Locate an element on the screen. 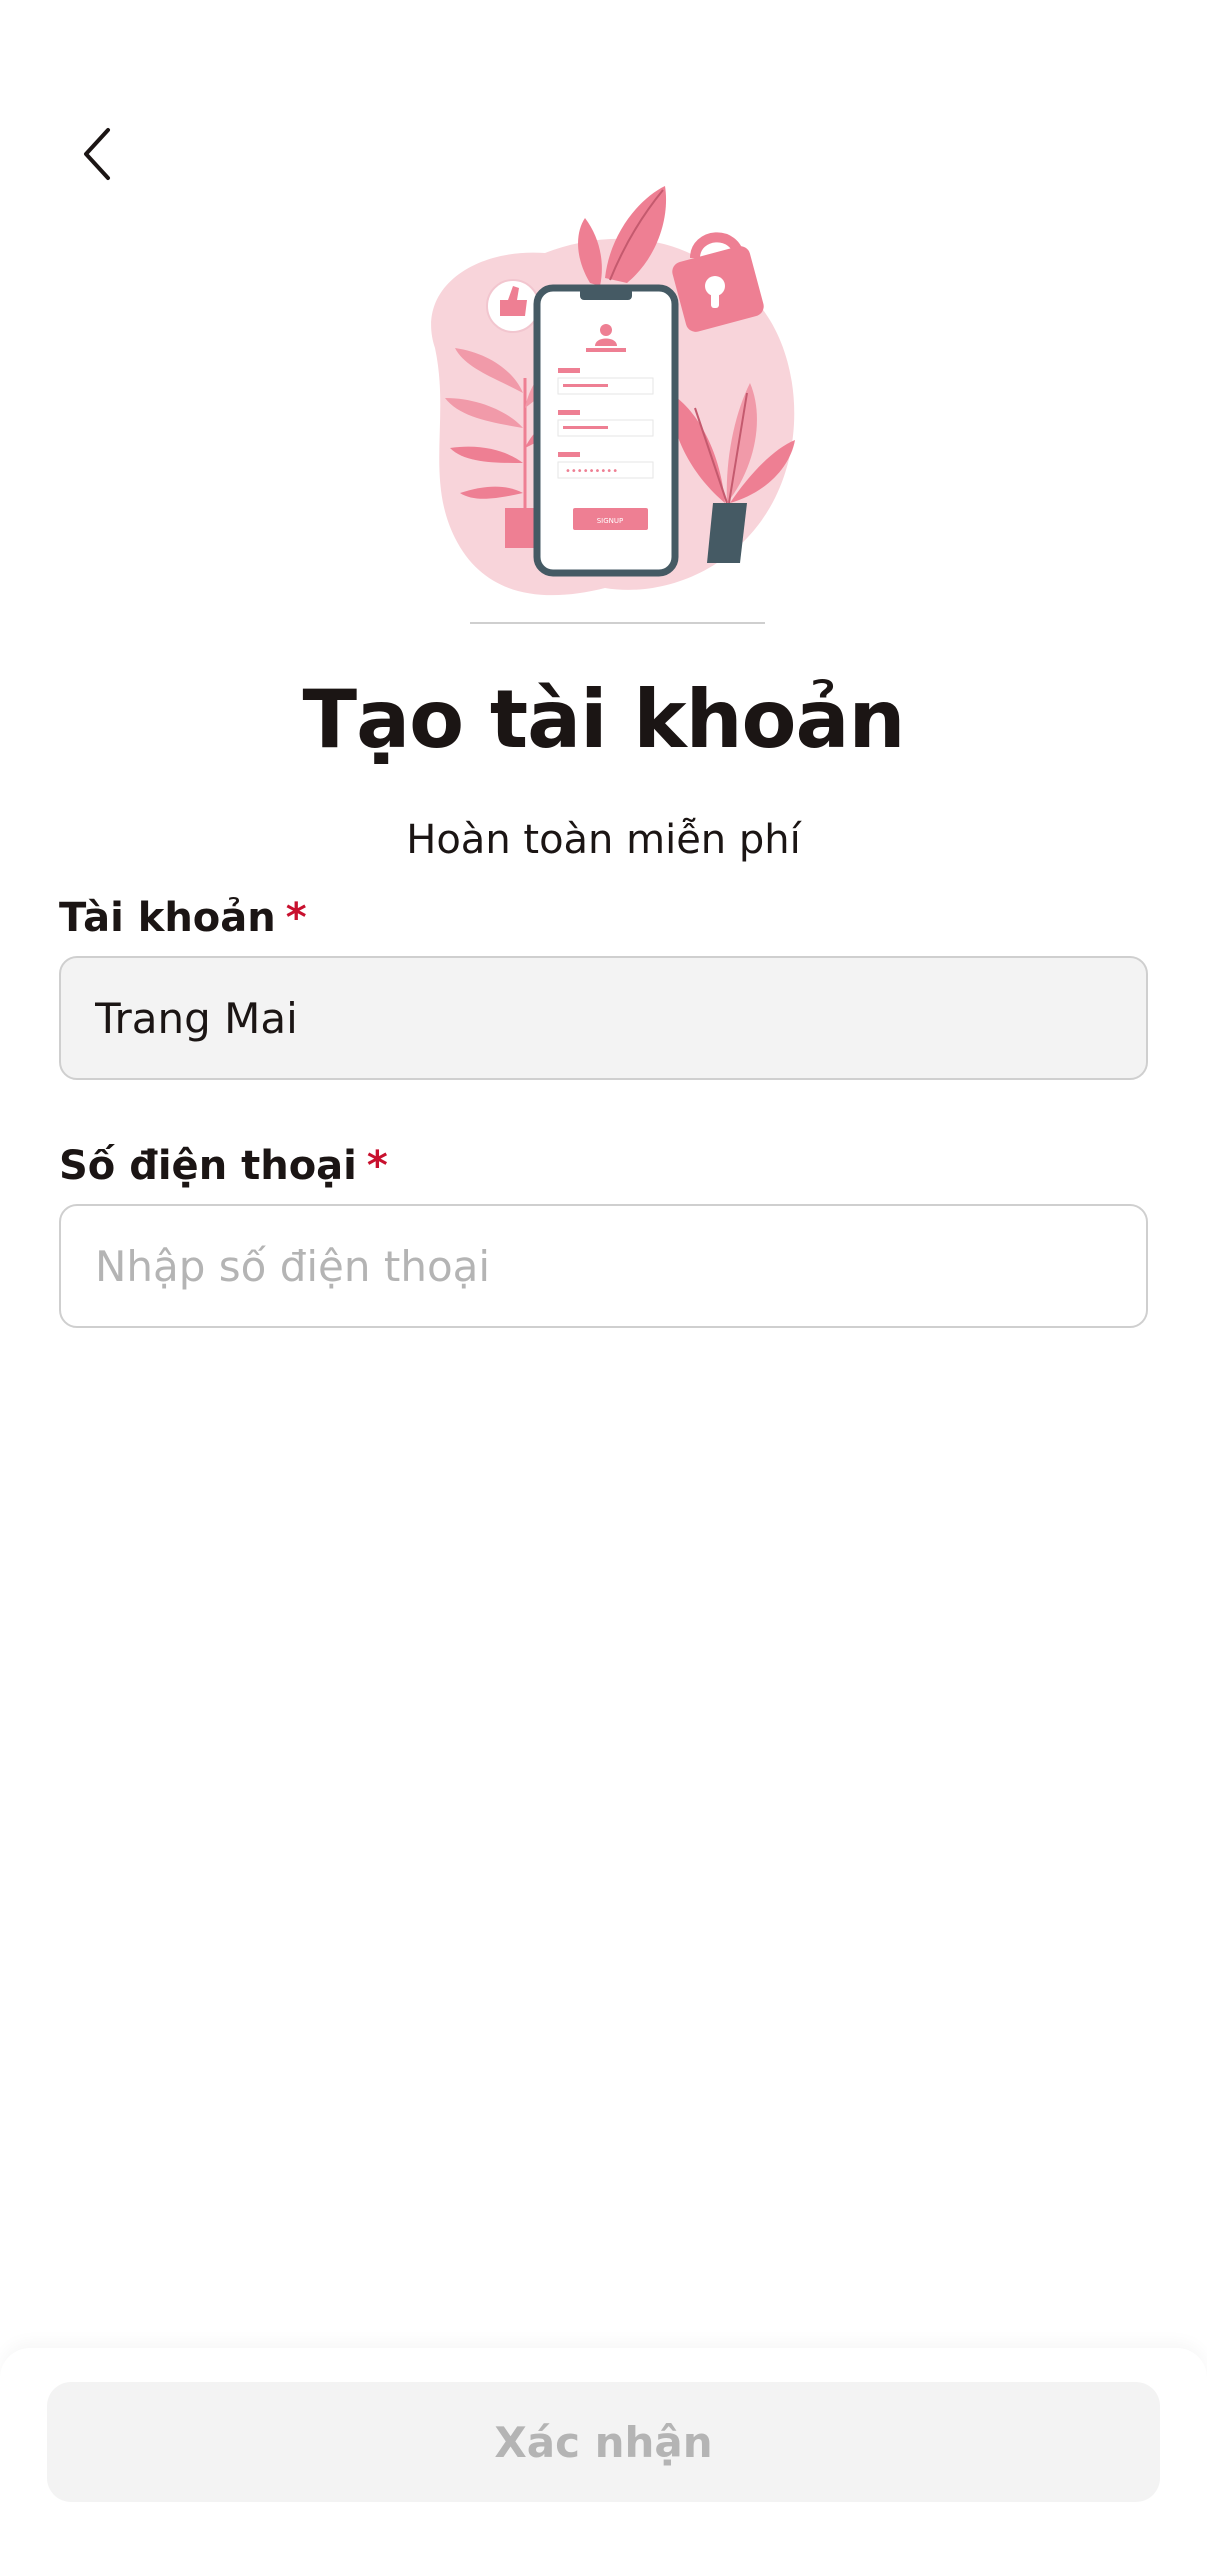 The height and width of the screenshot is (2560, 1207). phone-signup-illustration: ••••••••• SIGNUP is located at coordinates (613, 405).